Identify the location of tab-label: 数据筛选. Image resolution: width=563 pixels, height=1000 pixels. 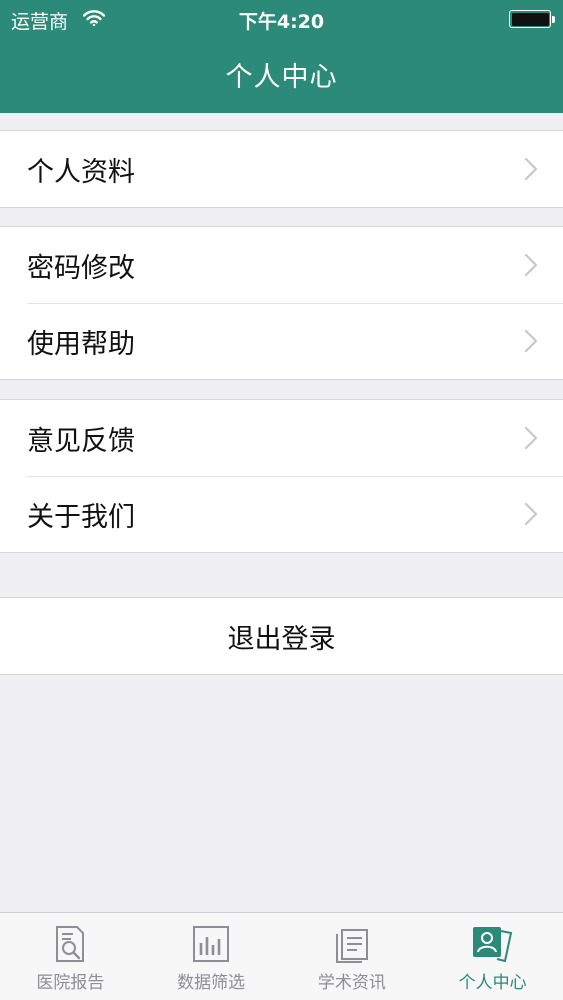
(211, 983).